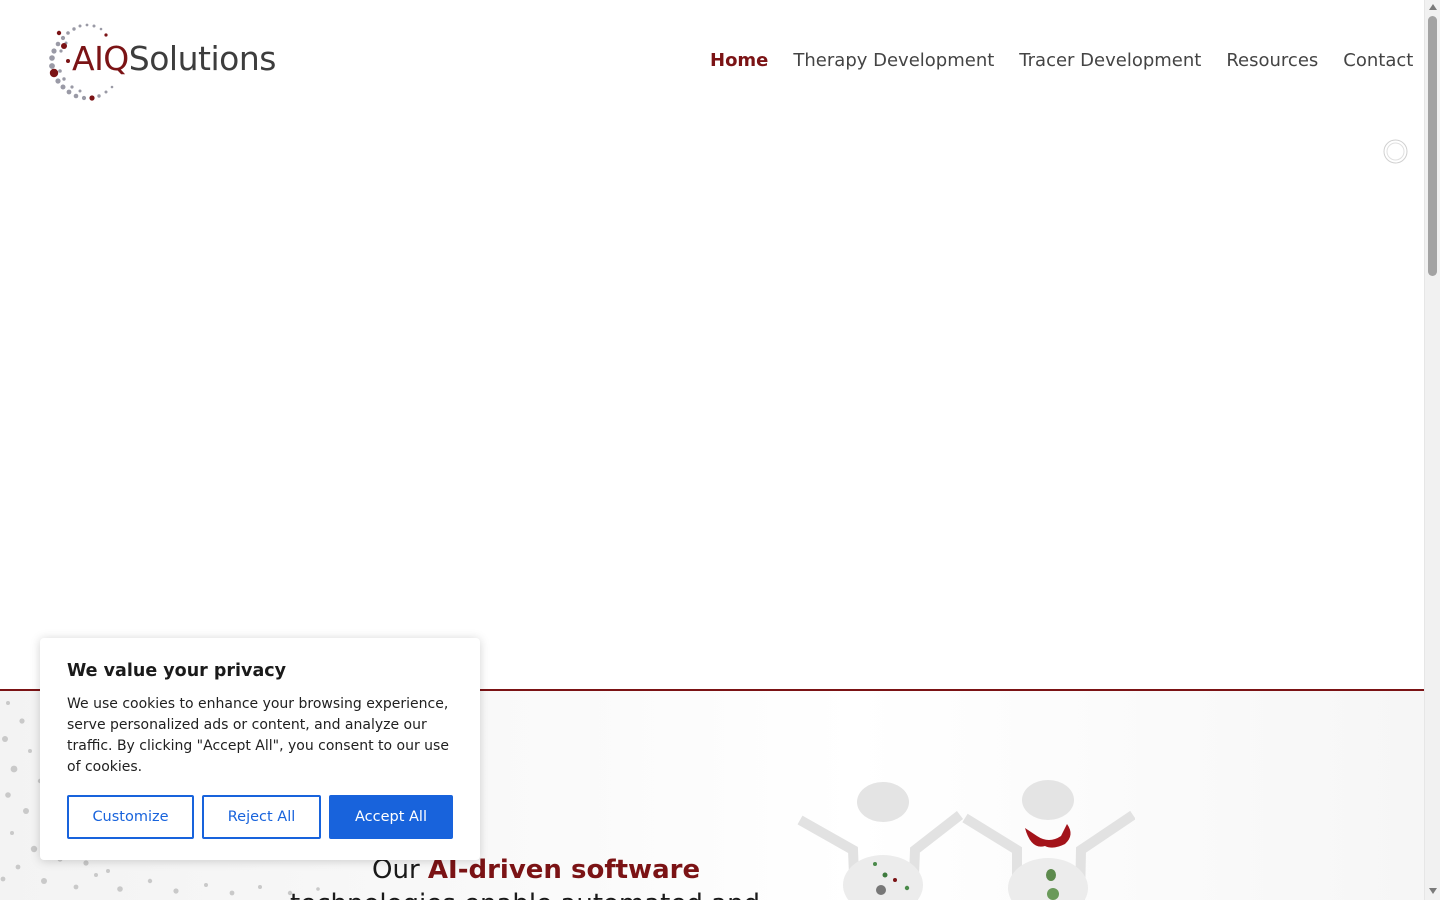 The image size is (1440, 900). Describe the element at coordinates (739, 61) in the screenshot. I see `nav-item-home: Home` at that location.